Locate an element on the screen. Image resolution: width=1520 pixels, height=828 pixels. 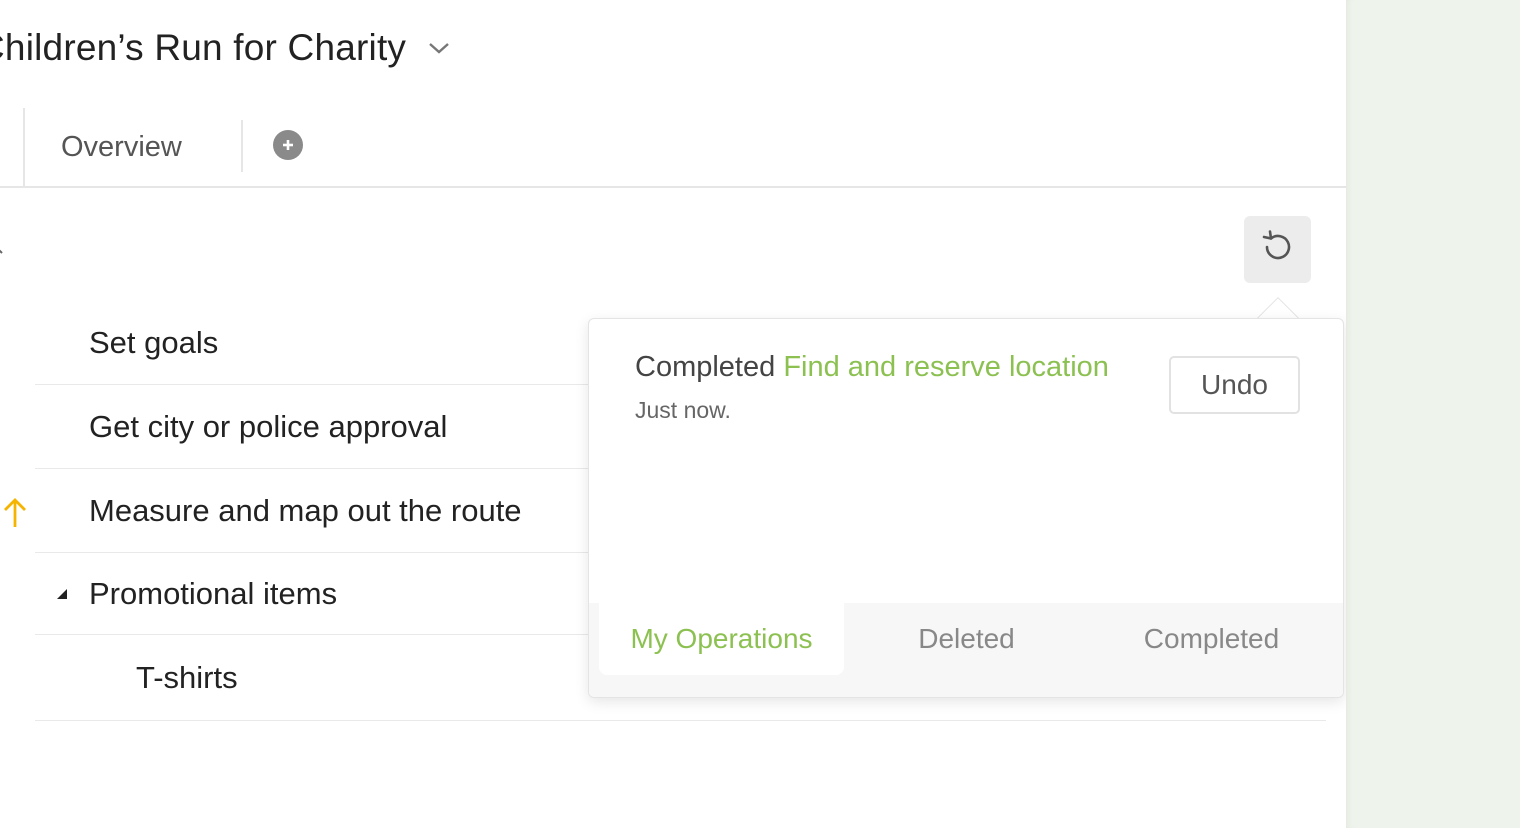
filter-caret-icon is located at coordinates (4, 249).